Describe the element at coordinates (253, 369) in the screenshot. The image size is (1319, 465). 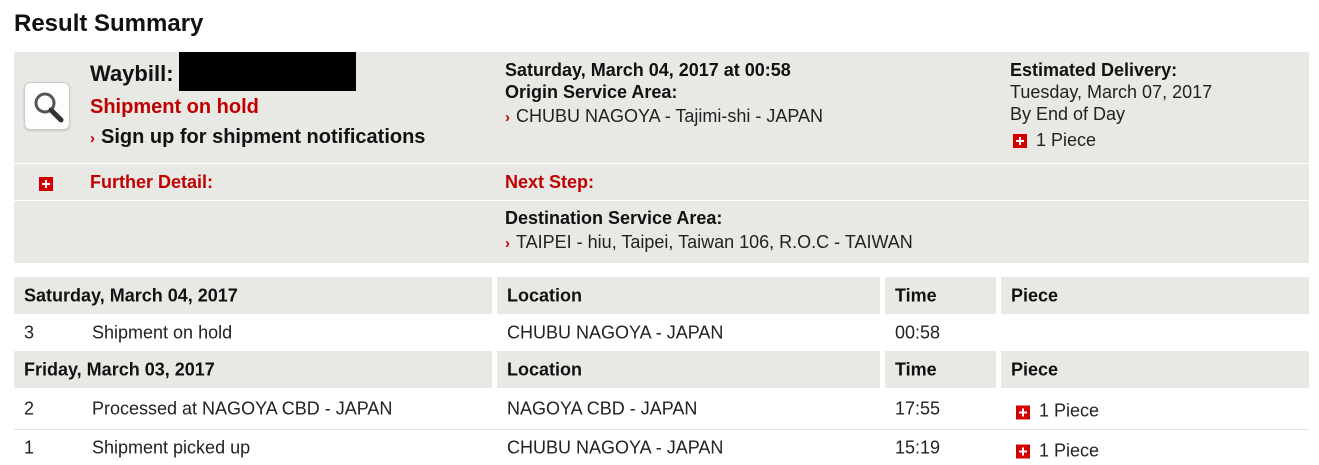
I see `event-date-header: Friday, March 03, 2017` at that location.